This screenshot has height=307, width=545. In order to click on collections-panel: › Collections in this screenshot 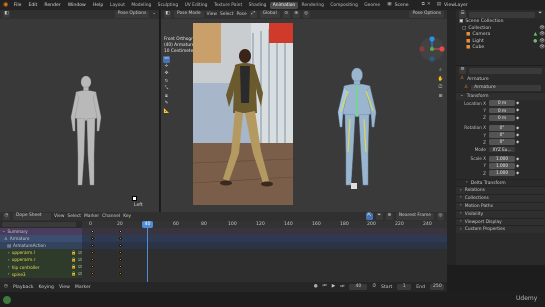, I will do `click(500, 198)`.